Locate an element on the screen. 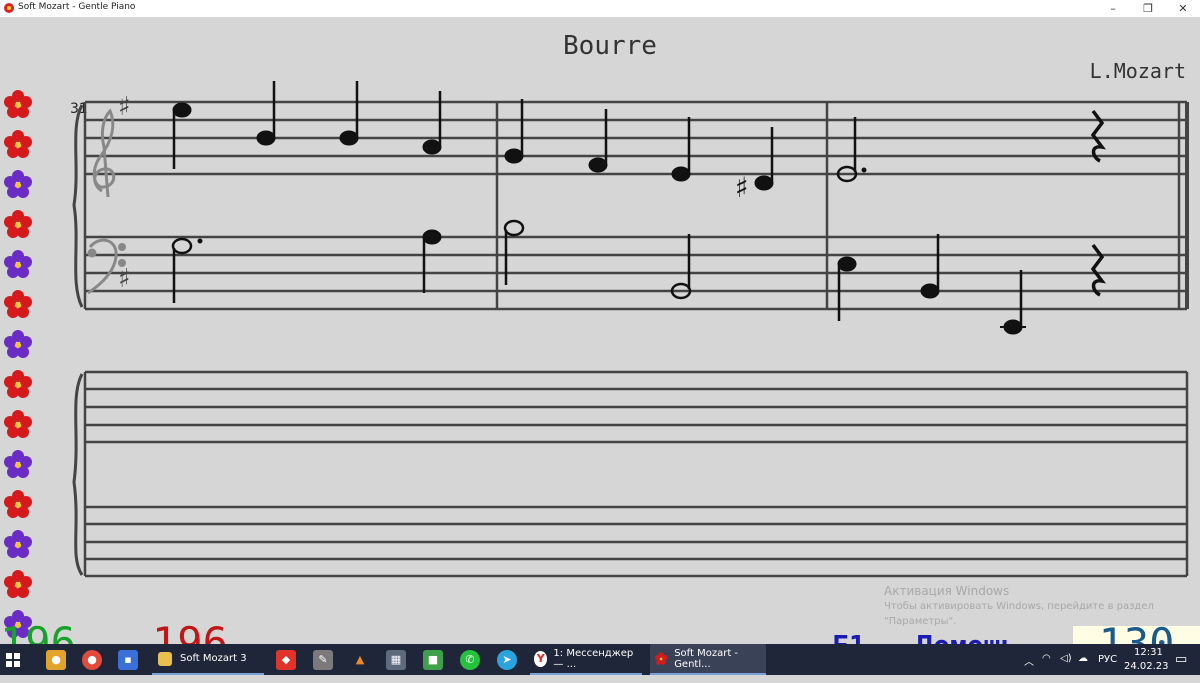  telegram-icon: ➤ is located at coordinates (507, 659).